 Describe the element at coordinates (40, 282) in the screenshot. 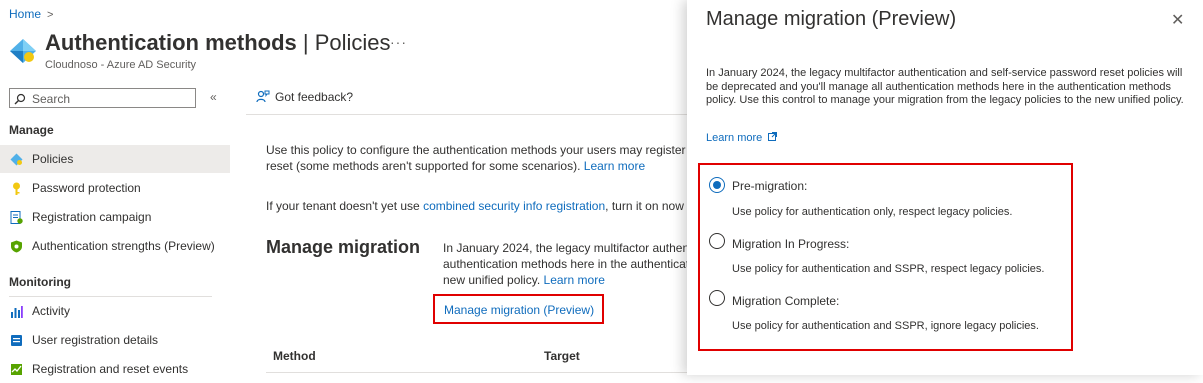

I see `monitoring-section-heading: Monitoring` at that location.